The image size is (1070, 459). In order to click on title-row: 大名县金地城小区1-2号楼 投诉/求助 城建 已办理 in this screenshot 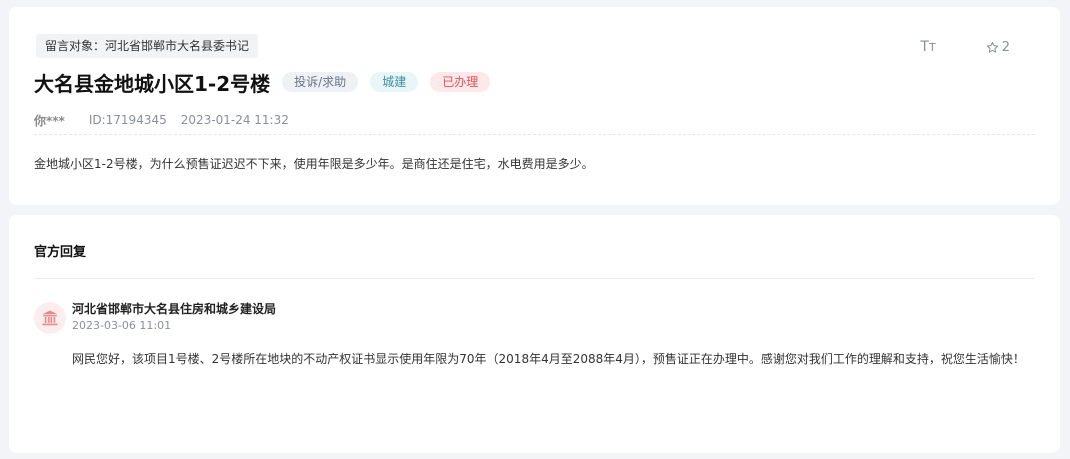, I will do `click(268, 82)`.